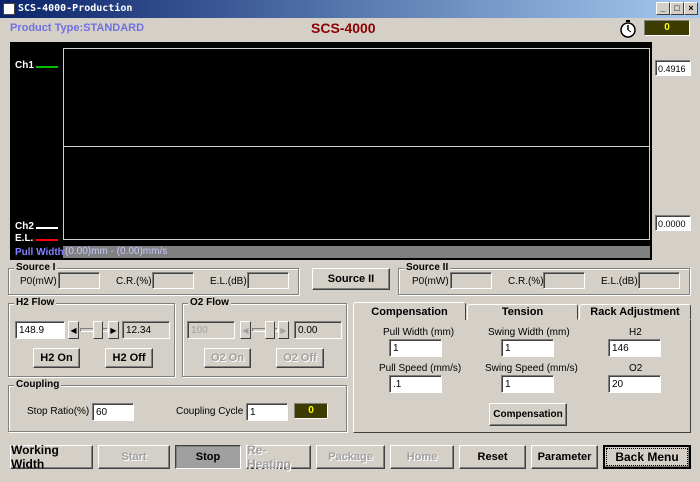 This screenshot has width=700, height=482. I want to click on h2-comp-input: 146, so click(634, 348).